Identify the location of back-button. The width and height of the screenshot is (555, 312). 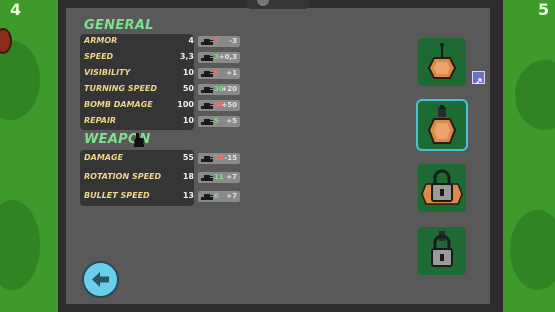
(100, 279).